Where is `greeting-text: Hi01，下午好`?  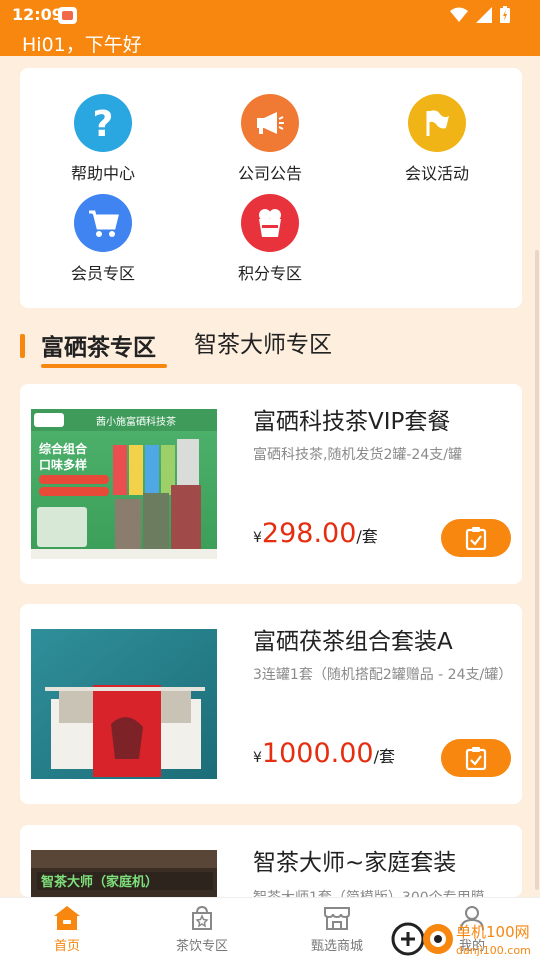
greeting-text: Hi01，下午好 is located at coordinates (82, 45).